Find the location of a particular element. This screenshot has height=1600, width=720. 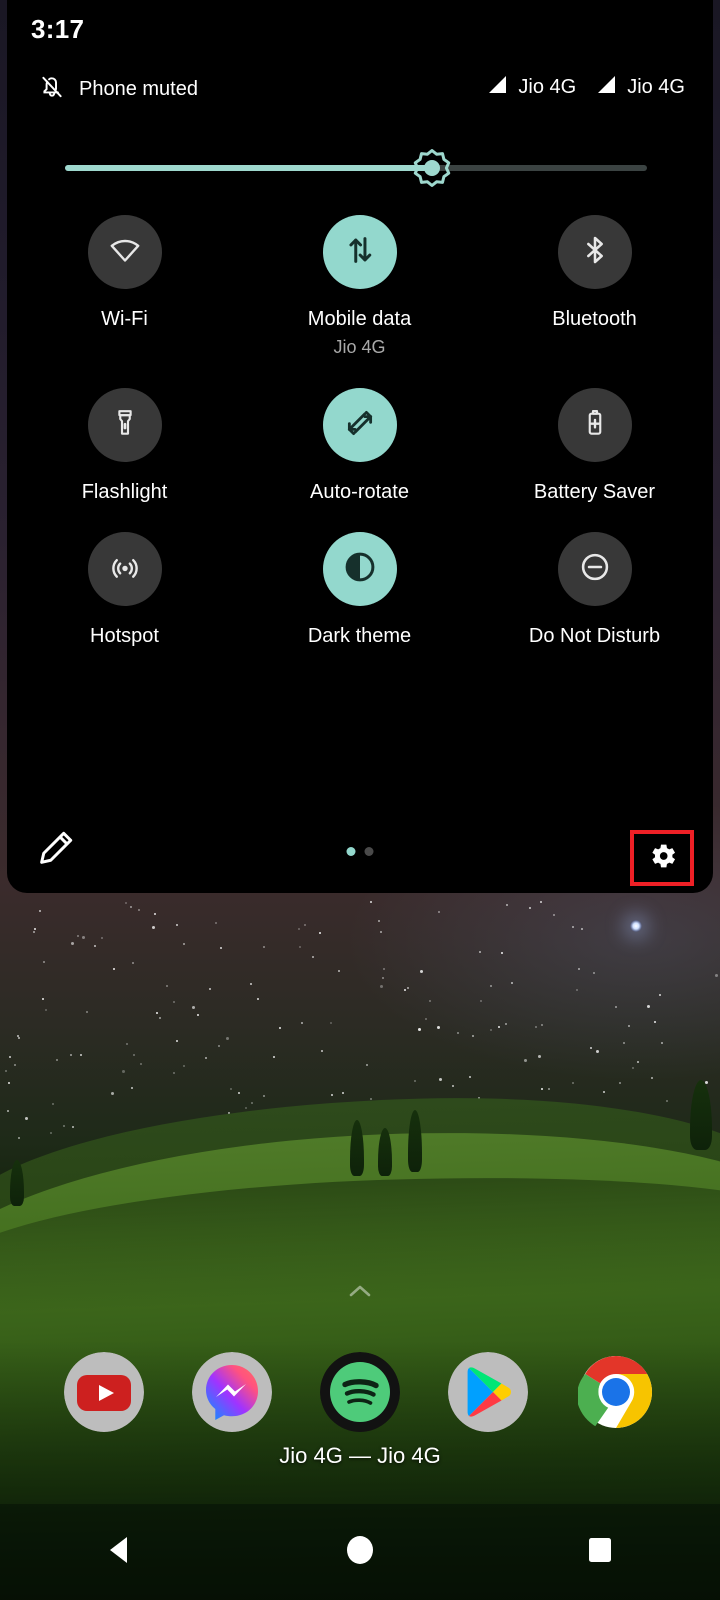

auto-rotate-icon is located at coordinates (360, 425).